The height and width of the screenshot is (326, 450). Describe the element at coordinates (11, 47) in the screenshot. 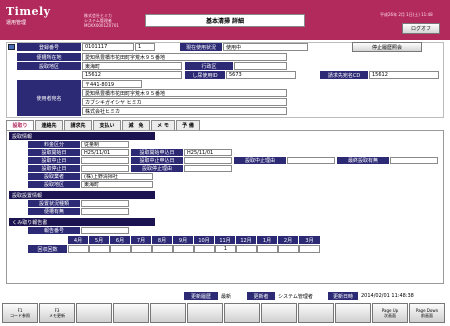

I see `record-icon` at that location.